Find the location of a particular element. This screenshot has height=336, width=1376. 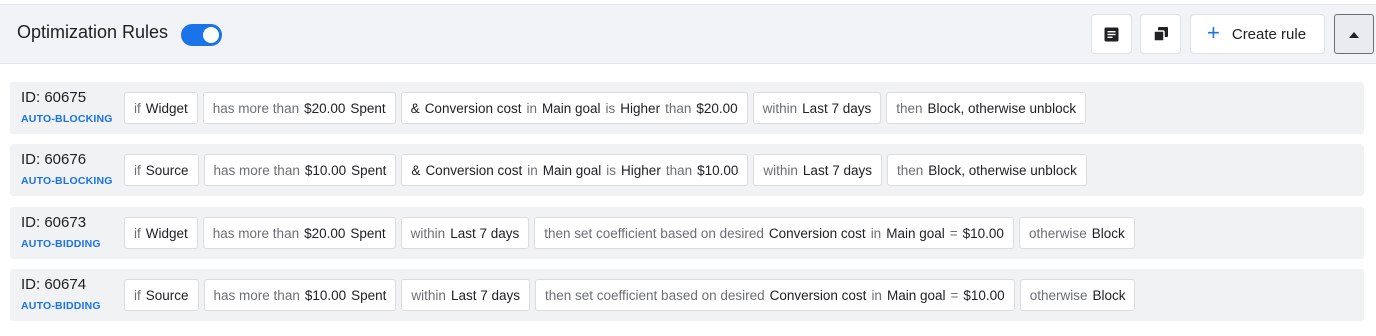

chip-text: Higher is located at coordinates (640, 108).